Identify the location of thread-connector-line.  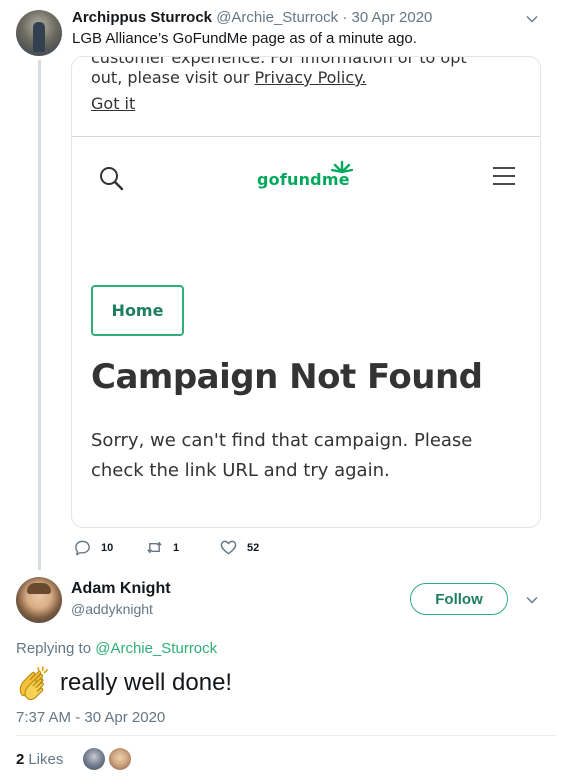
(39, 315).